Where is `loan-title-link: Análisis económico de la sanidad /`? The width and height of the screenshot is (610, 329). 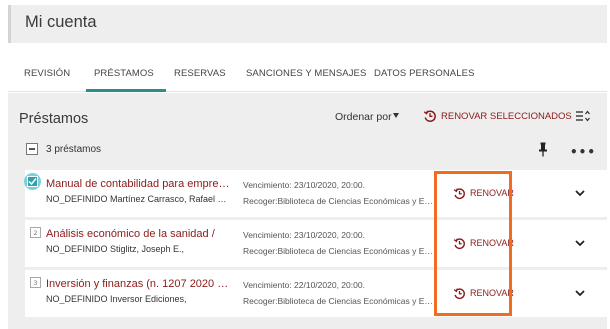 loan-title-link: Análisis económico de la sanidad / is located at coordinates (139, 234).